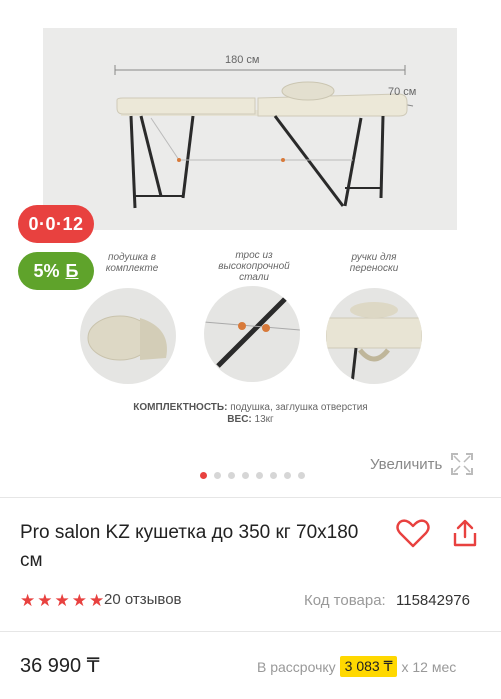 This screenshot has width=501, height=699. I want to click on heart-icon, so click(413, 534).